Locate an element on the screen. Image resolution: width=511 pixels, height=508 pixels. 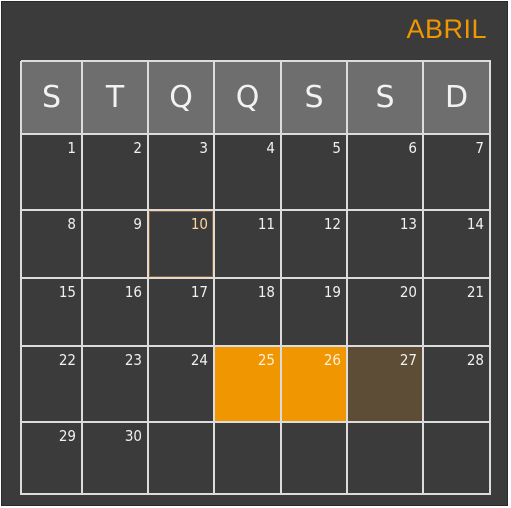
day-cell: 1 is located at coordinates (51, 172).